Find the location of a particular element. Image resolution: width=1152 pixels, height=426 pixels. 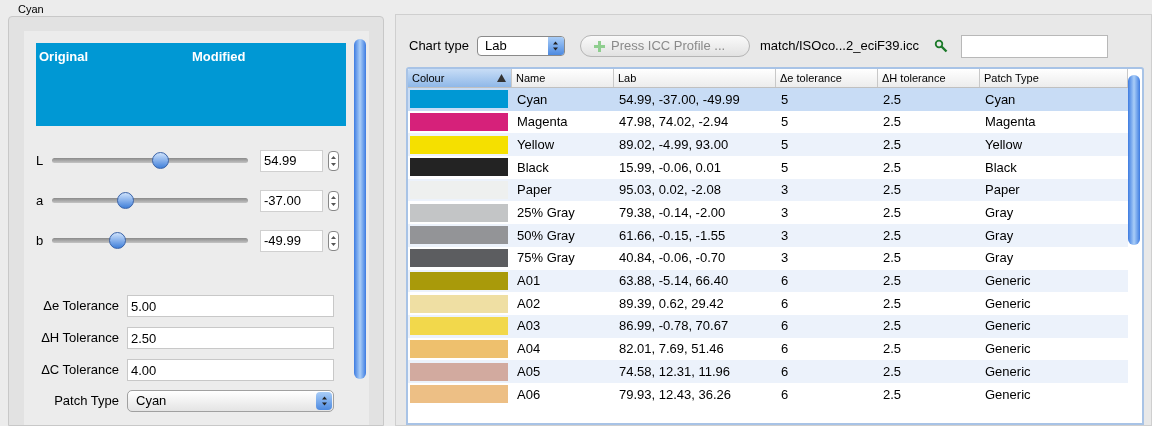

table-cell: 86.99, -0.78, 70.67 is located at coordinates (674, 326).